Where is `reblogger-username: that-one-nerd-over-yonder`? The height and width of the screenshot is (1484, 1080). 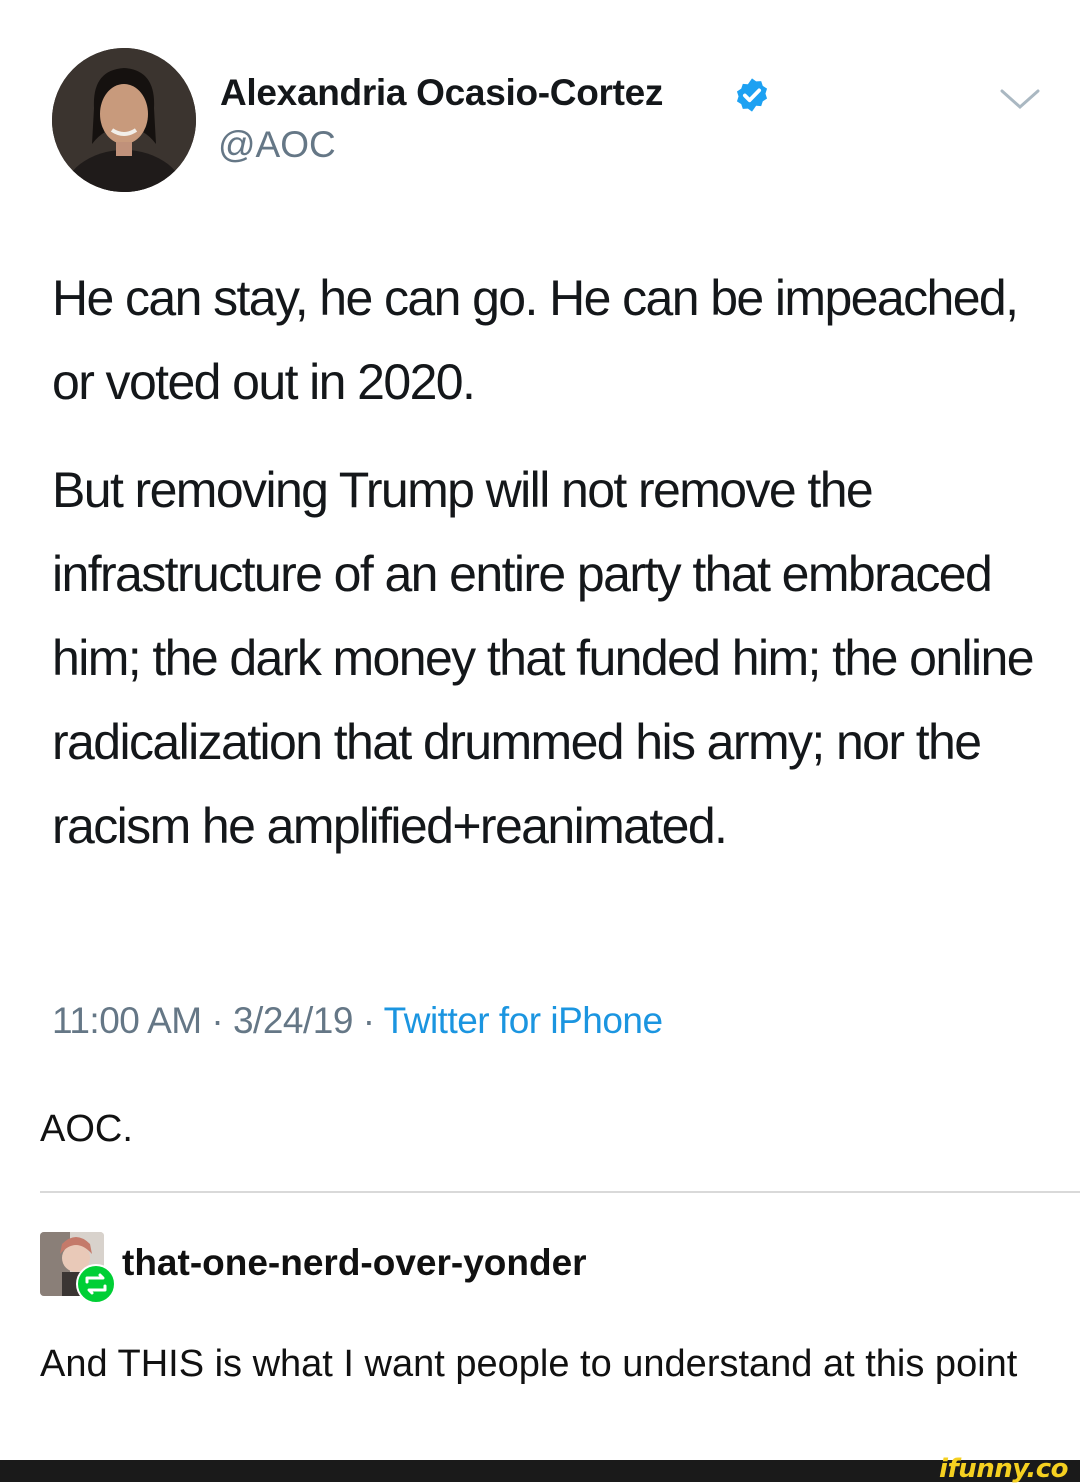 reblogger-username: that-one-nerd-over-yonder is located at coordinates (354, 1263).